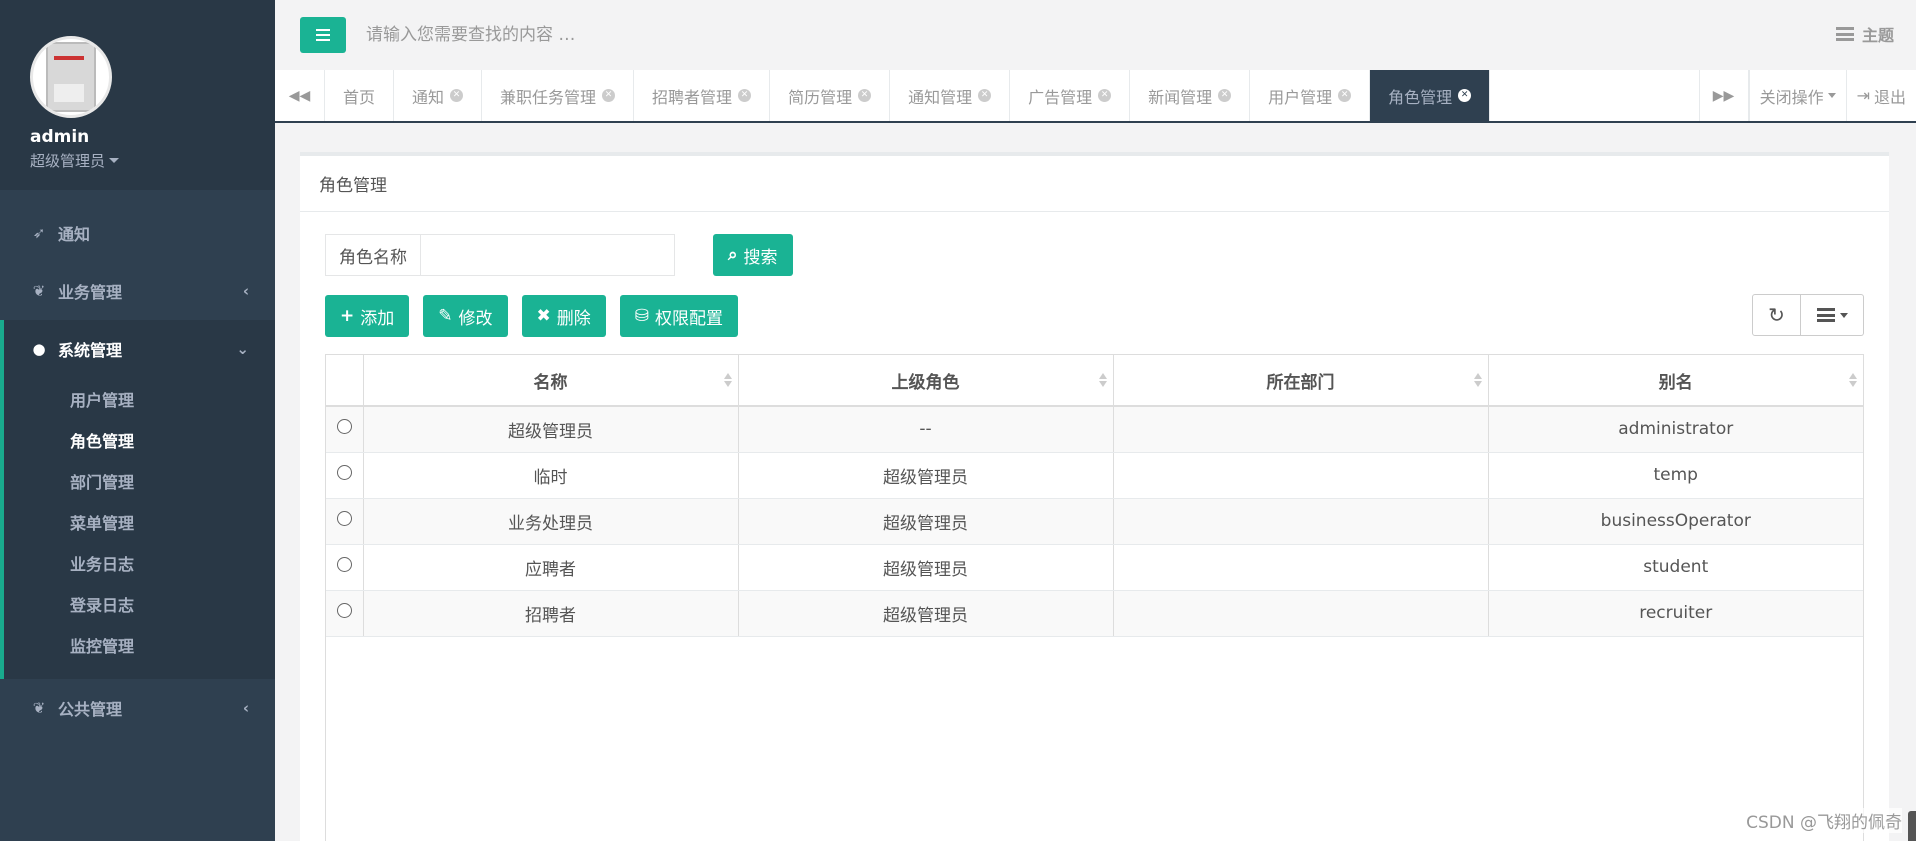 This screenshot has height=841, width=1916. I want to click on cell-name: 应聘者, so click(551, 567).